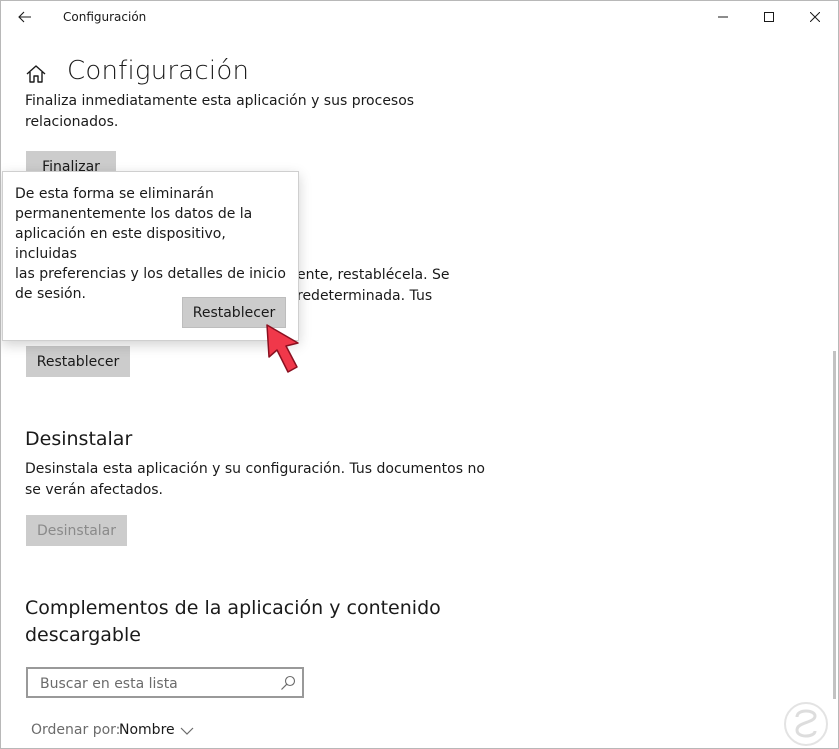  What do you see at coordinates (134, 214) in the screenshot?
I see `flyout-message-line: permanentemente los datos de la` at bounding box center [134, 214].